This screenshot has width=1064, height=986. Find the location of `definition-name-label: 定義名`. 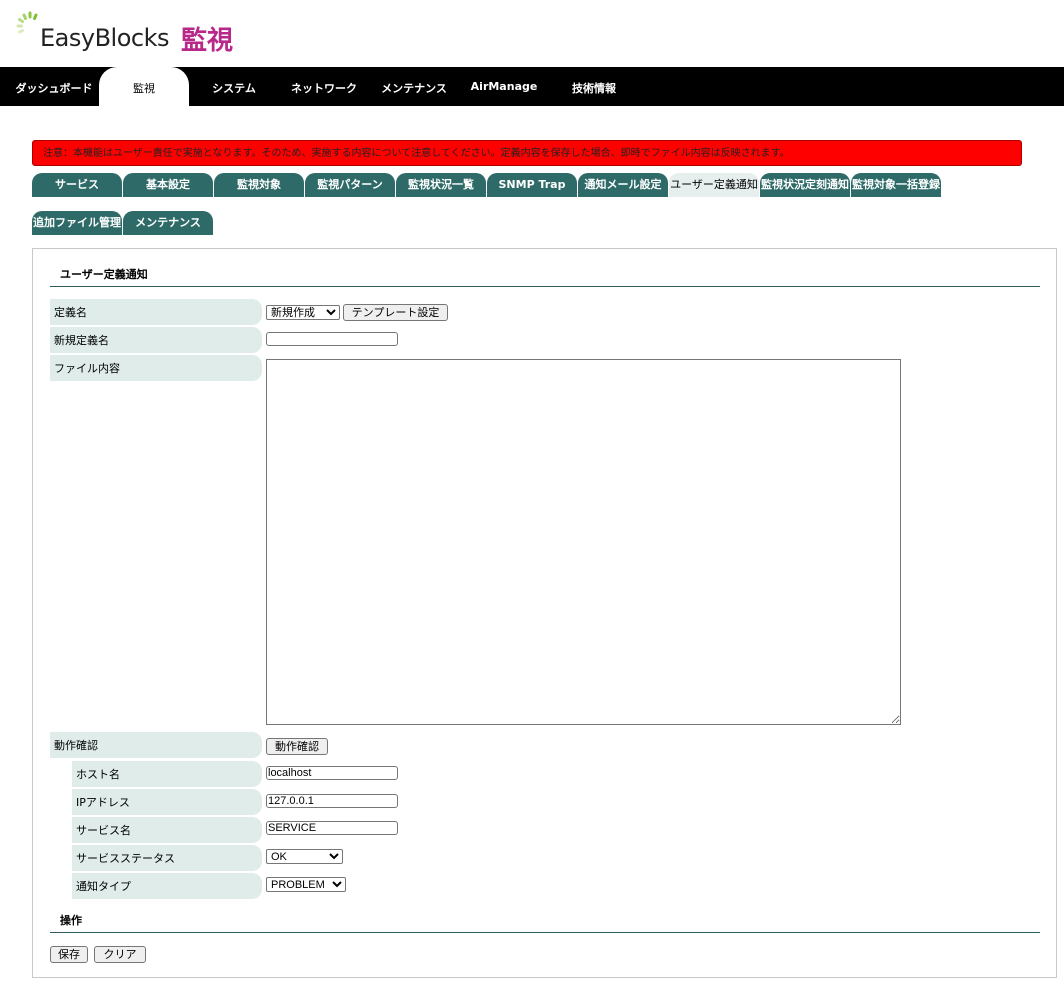

definition-name-label: 定義名 is located at coordinates (156, 312).